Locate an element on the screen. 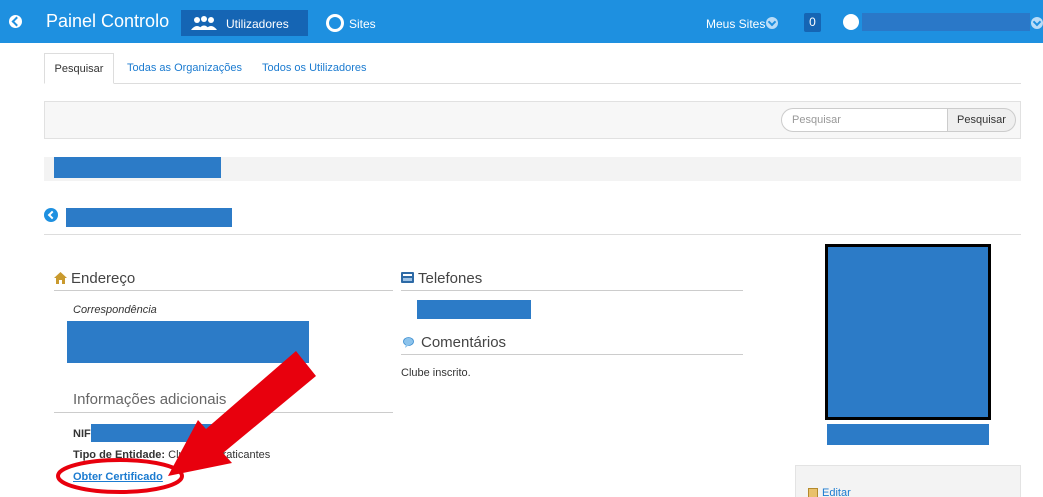 This screenshot has width=1043, height=497. red-arrow-annotation is located at coordinates (242, 413).